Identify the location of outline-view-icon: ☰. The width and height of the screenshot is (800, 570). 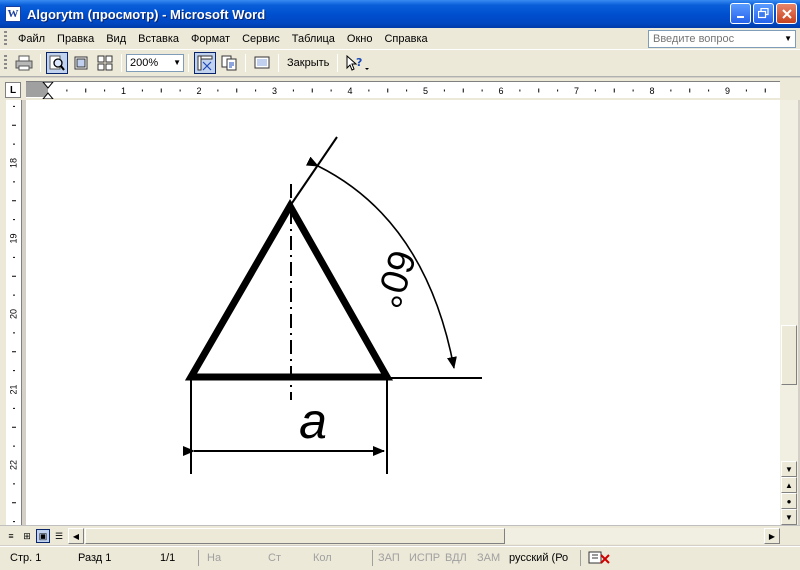
(59, 535).